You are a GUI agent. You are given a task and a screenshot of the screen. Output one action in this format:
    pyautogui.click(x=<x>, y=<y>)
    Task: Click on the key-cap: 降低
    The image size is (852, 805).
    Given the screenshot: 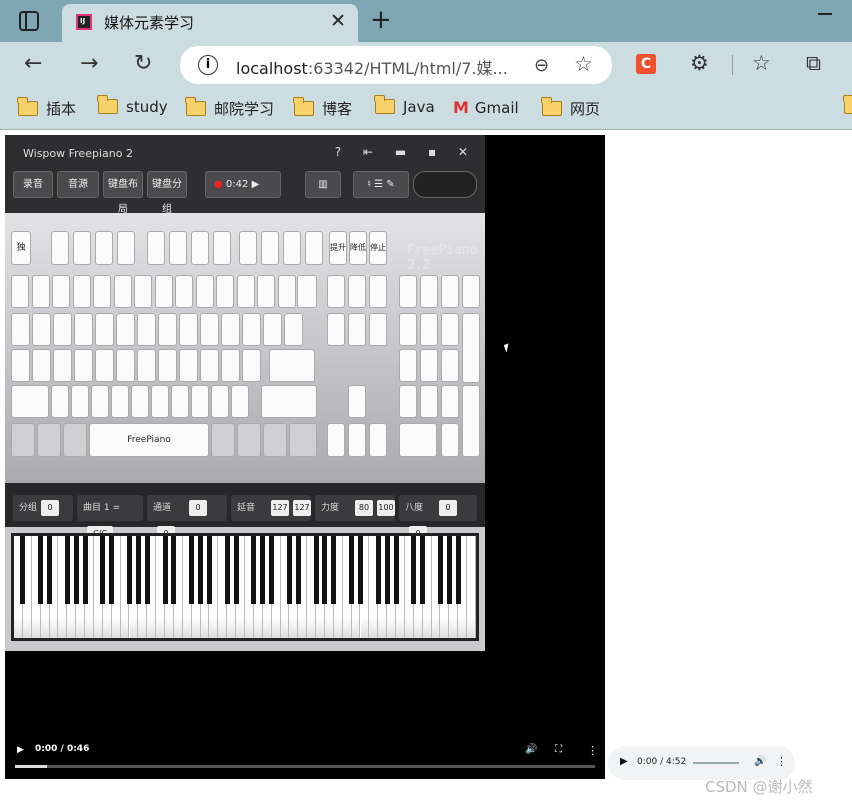 What is the action you would take?
    pyautogui.click(x=358, y=248)
    